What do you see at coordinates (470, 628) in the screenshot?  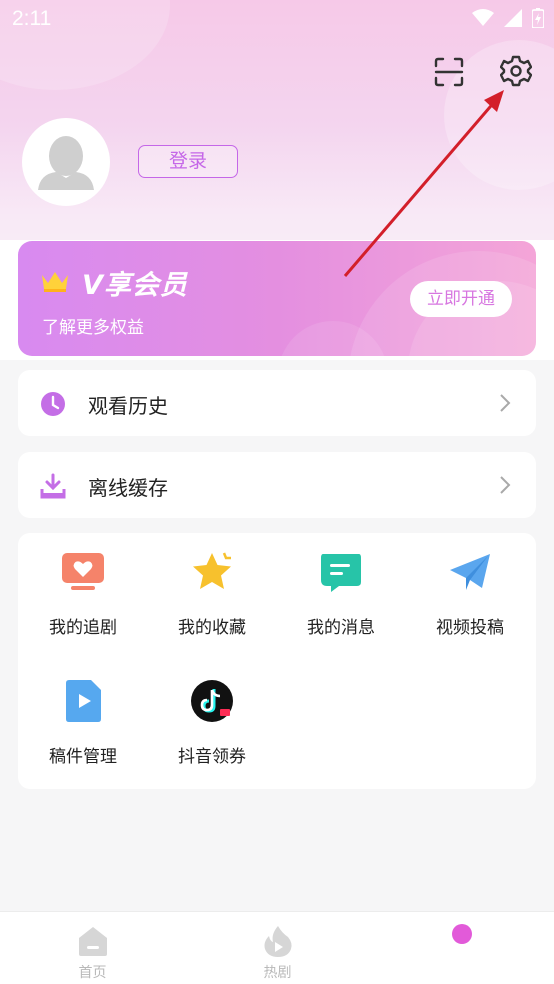 I see `grid-label: 视频投稿` at bounding box center [470, 628].